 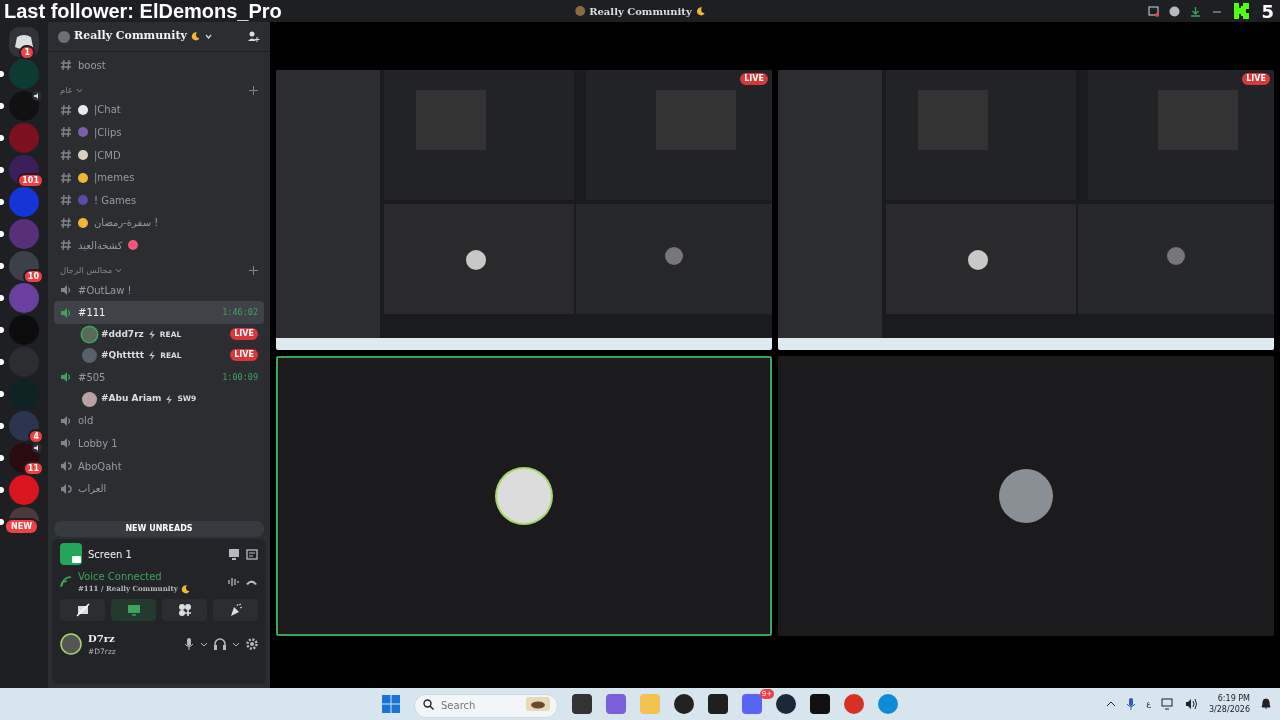 What do you see at coordinates (1148, 704) in the screenshot?
I see `language-indicator: ع` at bounding box center [1148, 704].